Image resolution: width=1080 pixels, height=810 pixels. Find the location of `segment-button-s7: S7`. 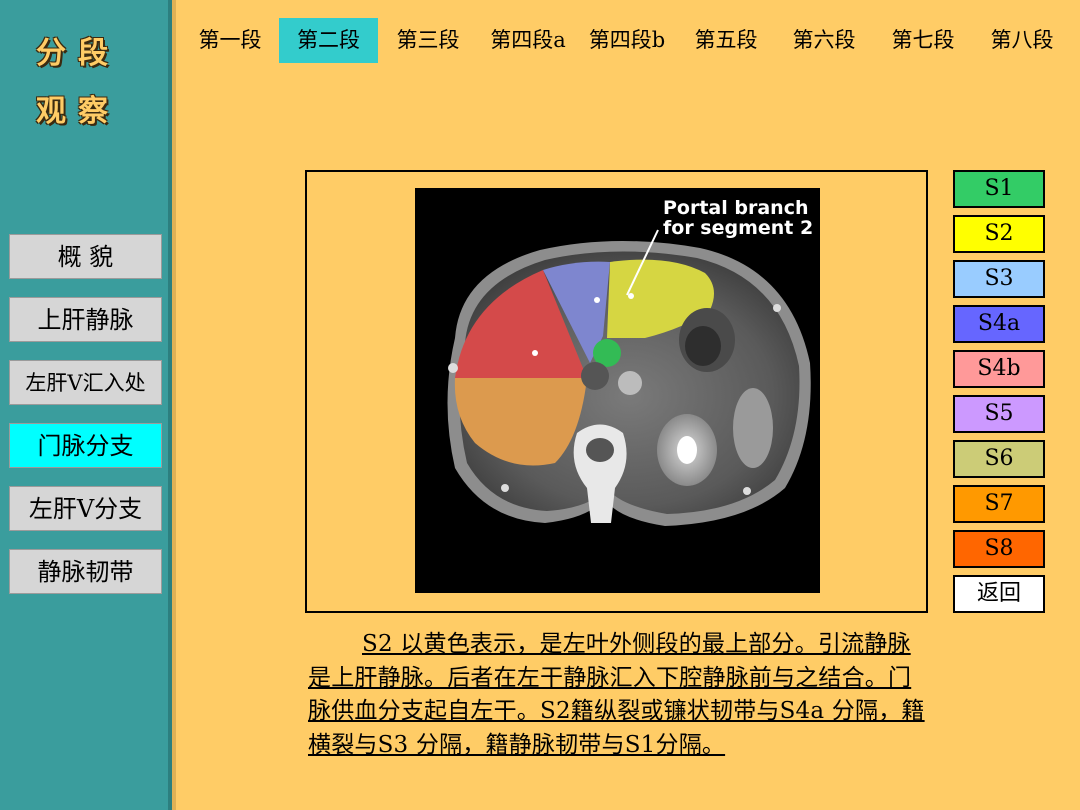

segment-button-s7: S7 is located at coordinates (999, 504).